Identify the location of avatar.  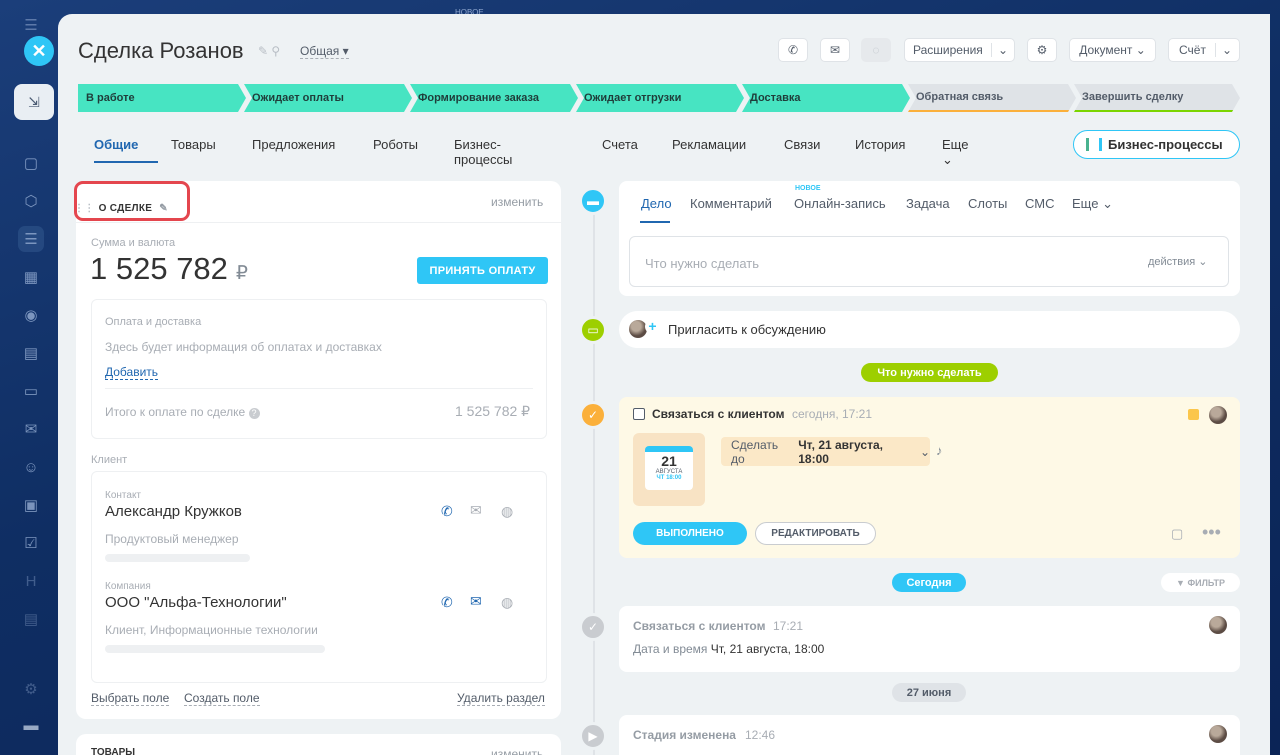
(638, 329).